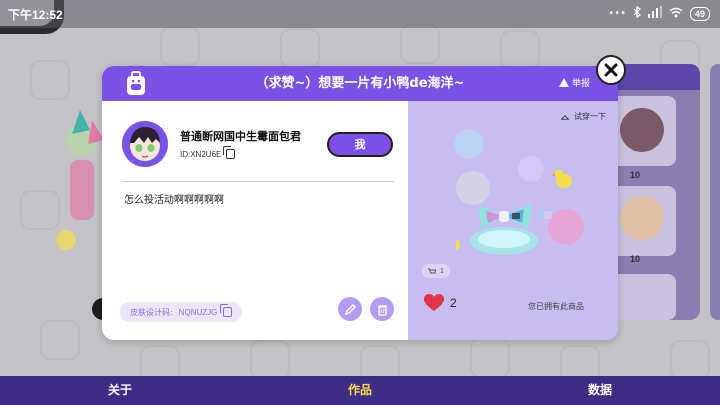  I want to click on design-code-label: 皮肤设计码:, so click(151, 312).